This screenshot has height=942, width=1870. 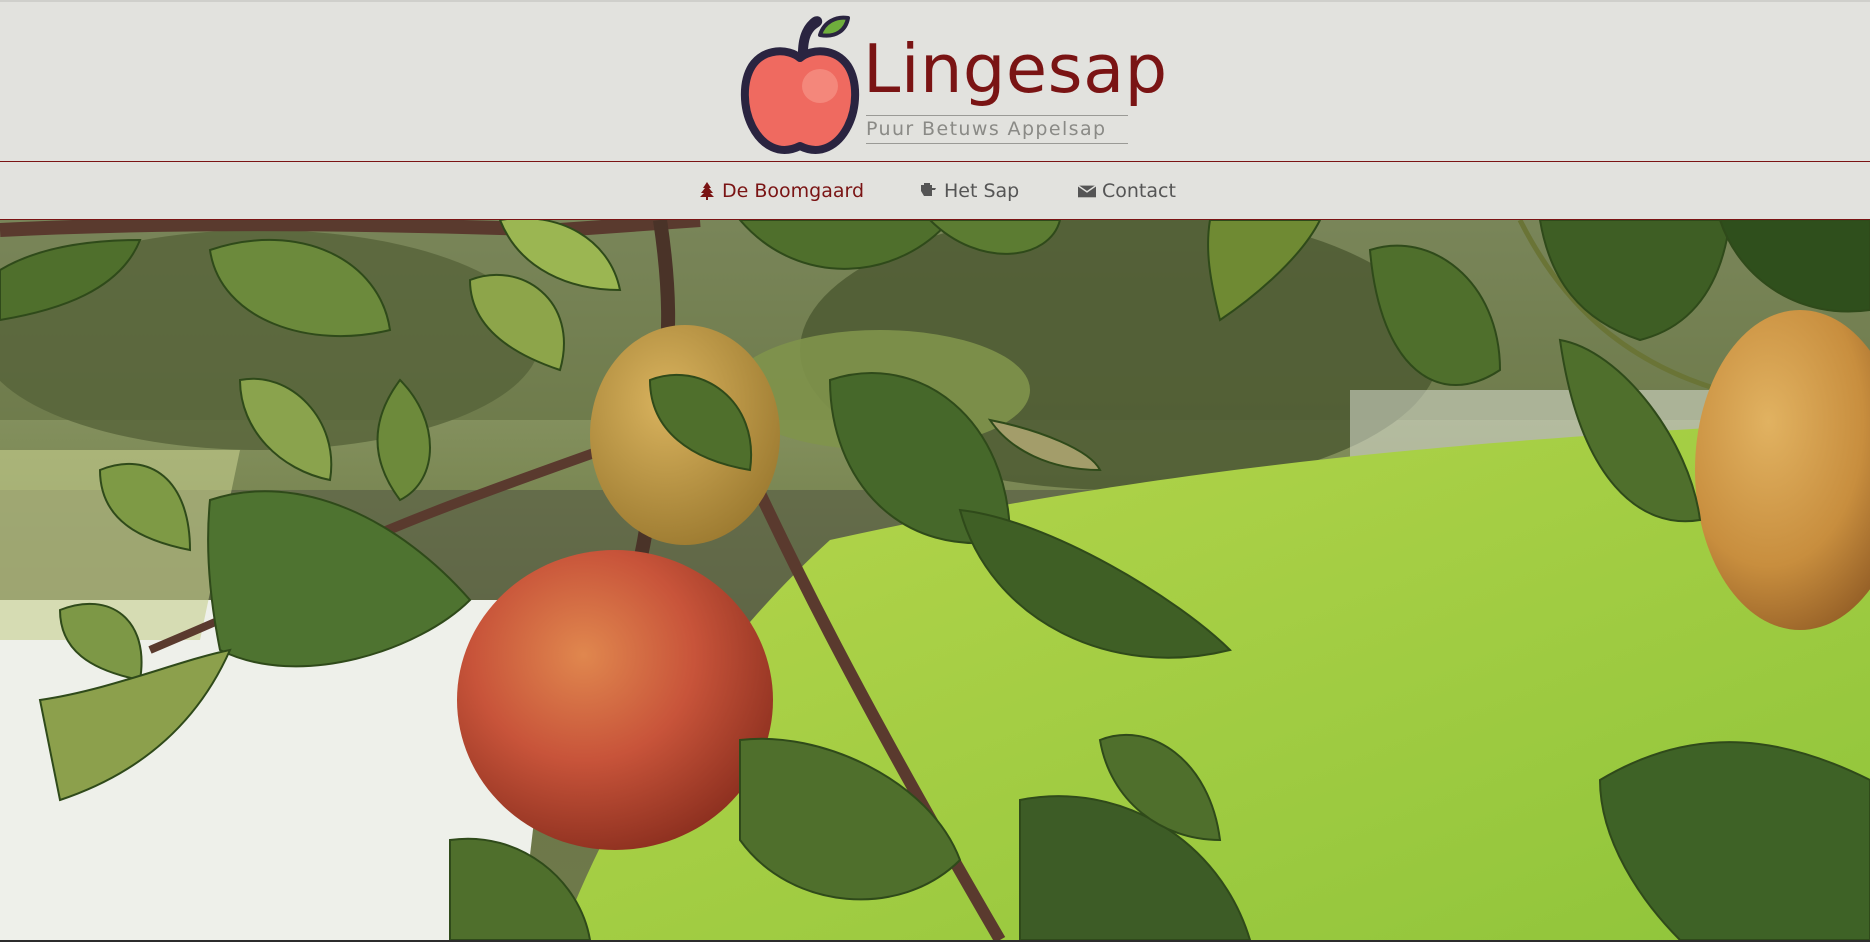 I want to click on main-navigation: De Boomgaard Het Sap Contact, so click(x=935, y=190).